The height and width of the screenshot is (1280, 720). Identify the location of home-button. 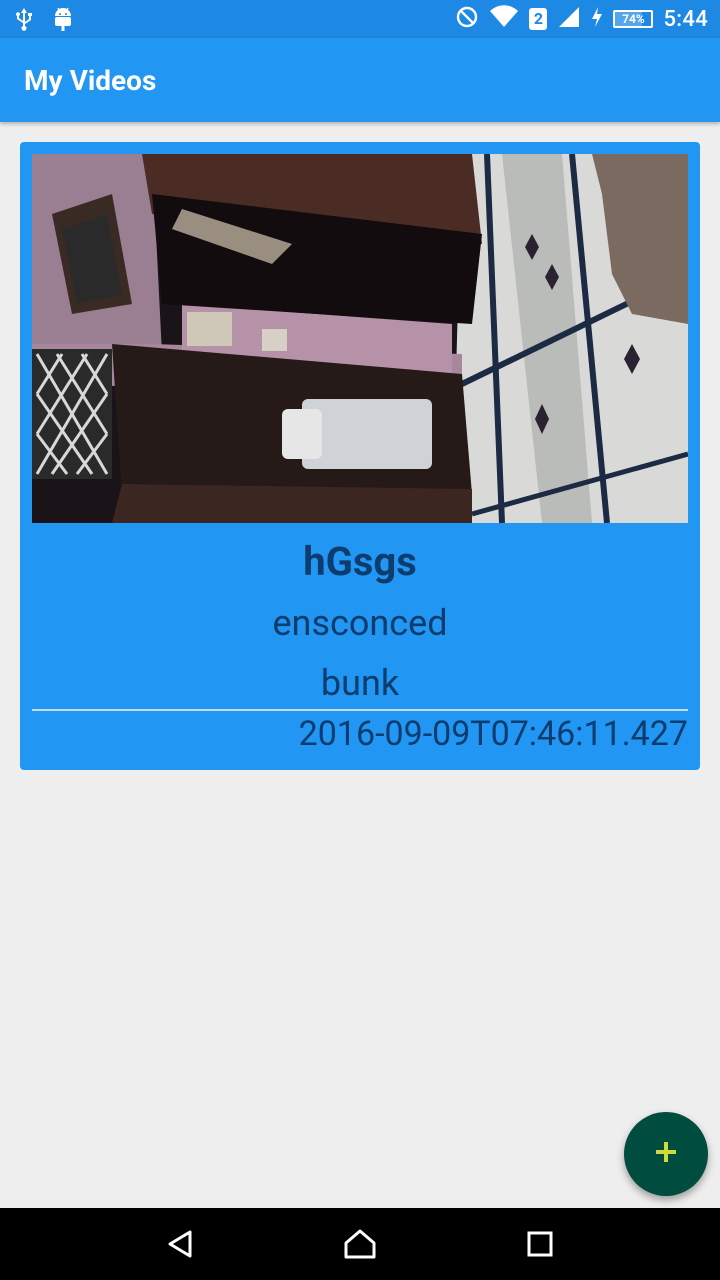
(360, 1246).